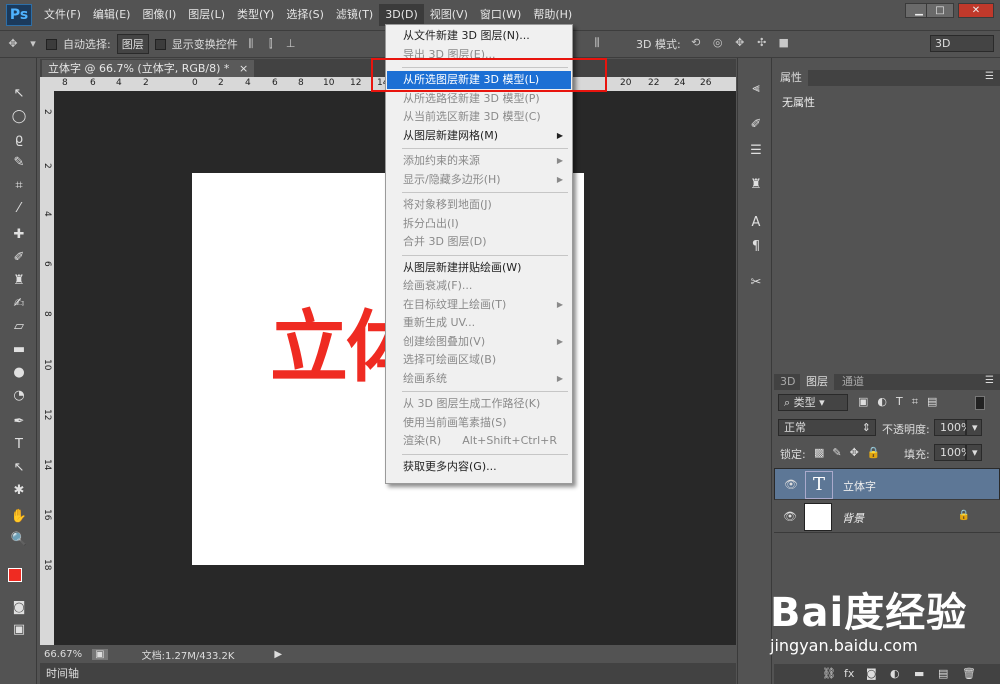  Describe the element at coordinates (552, 15) in the screenshot. I see `menu-help: 帮助(H)` at that location.